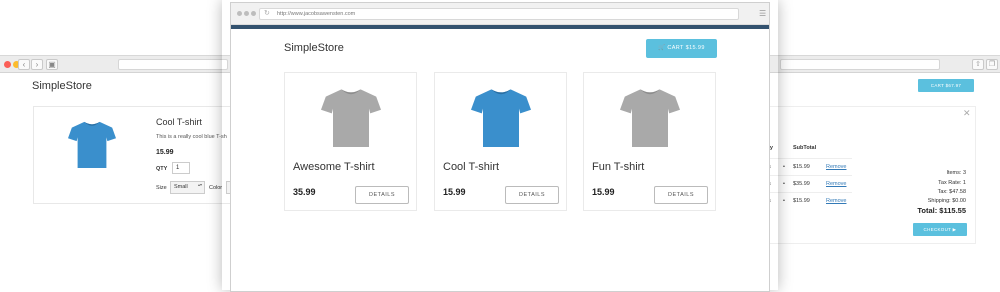  I want to click on front-browser-toolbar: ↻ http://www.jacobsawensten.com ☰, so click(500, 14).